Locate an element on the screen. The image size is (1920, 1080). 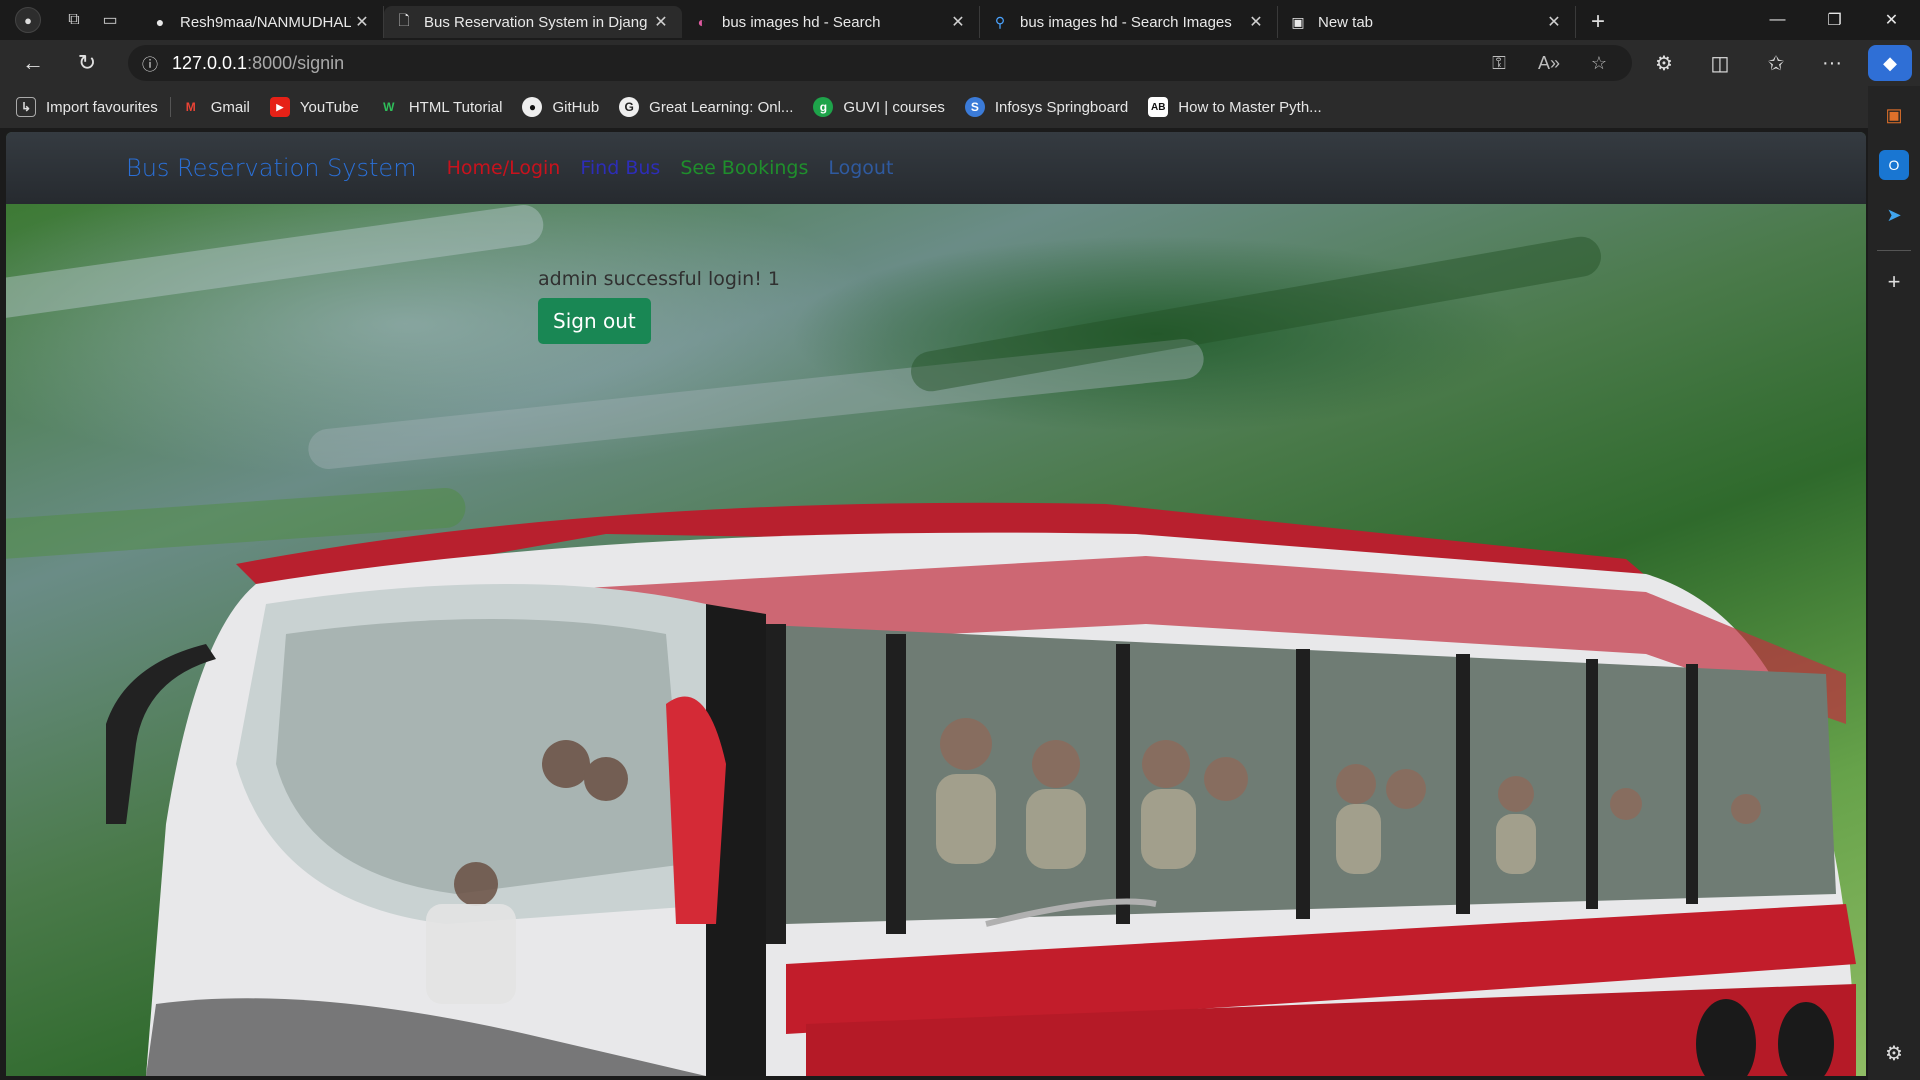
favourite-label: Gmail is located at coordinates (230, 107).